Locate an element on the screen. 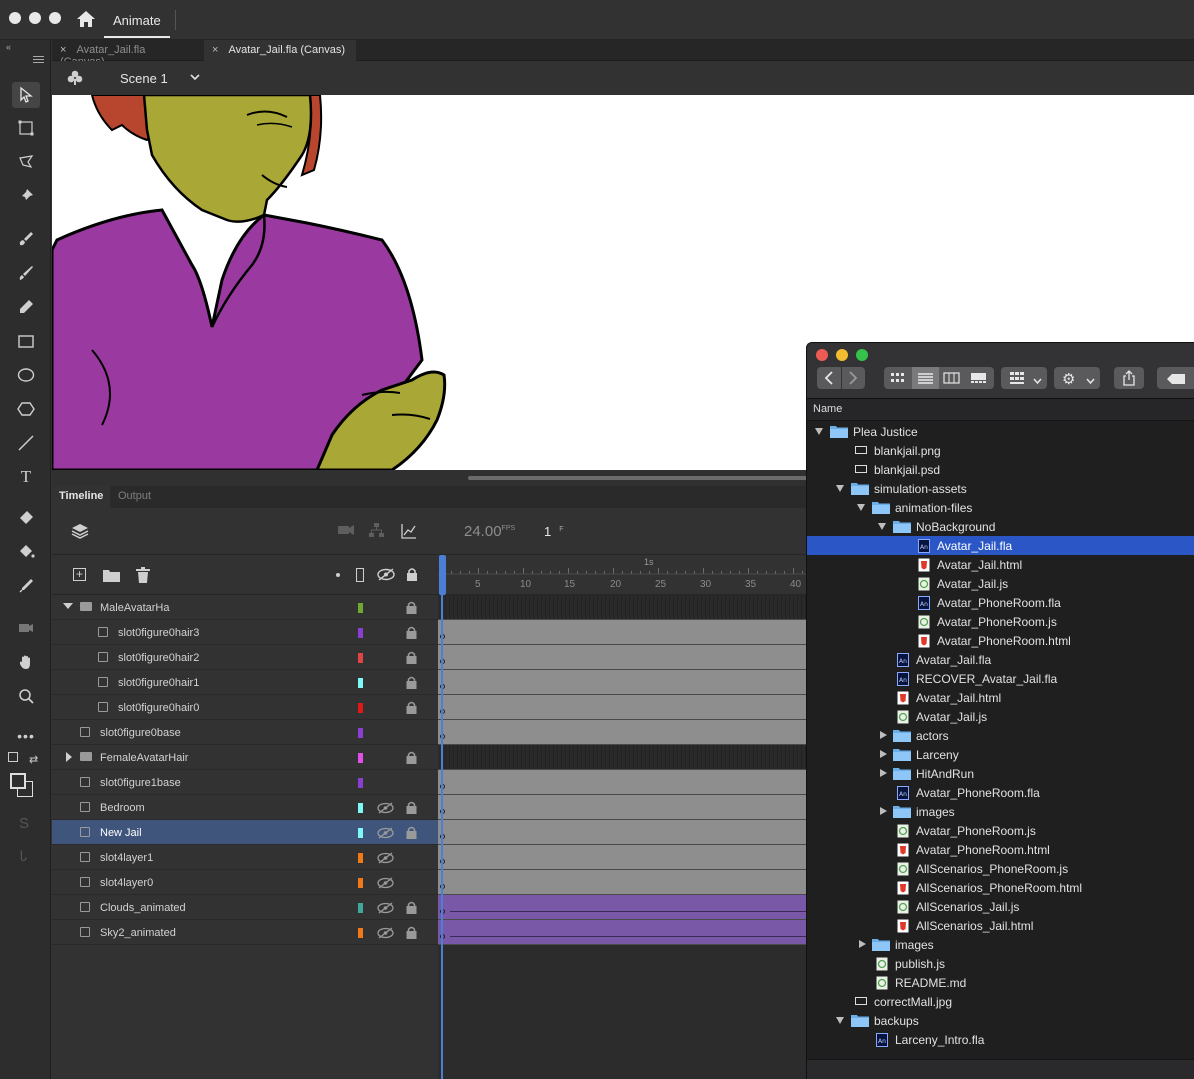  layer-name: Bedroom is located at coordinates (122, 808).